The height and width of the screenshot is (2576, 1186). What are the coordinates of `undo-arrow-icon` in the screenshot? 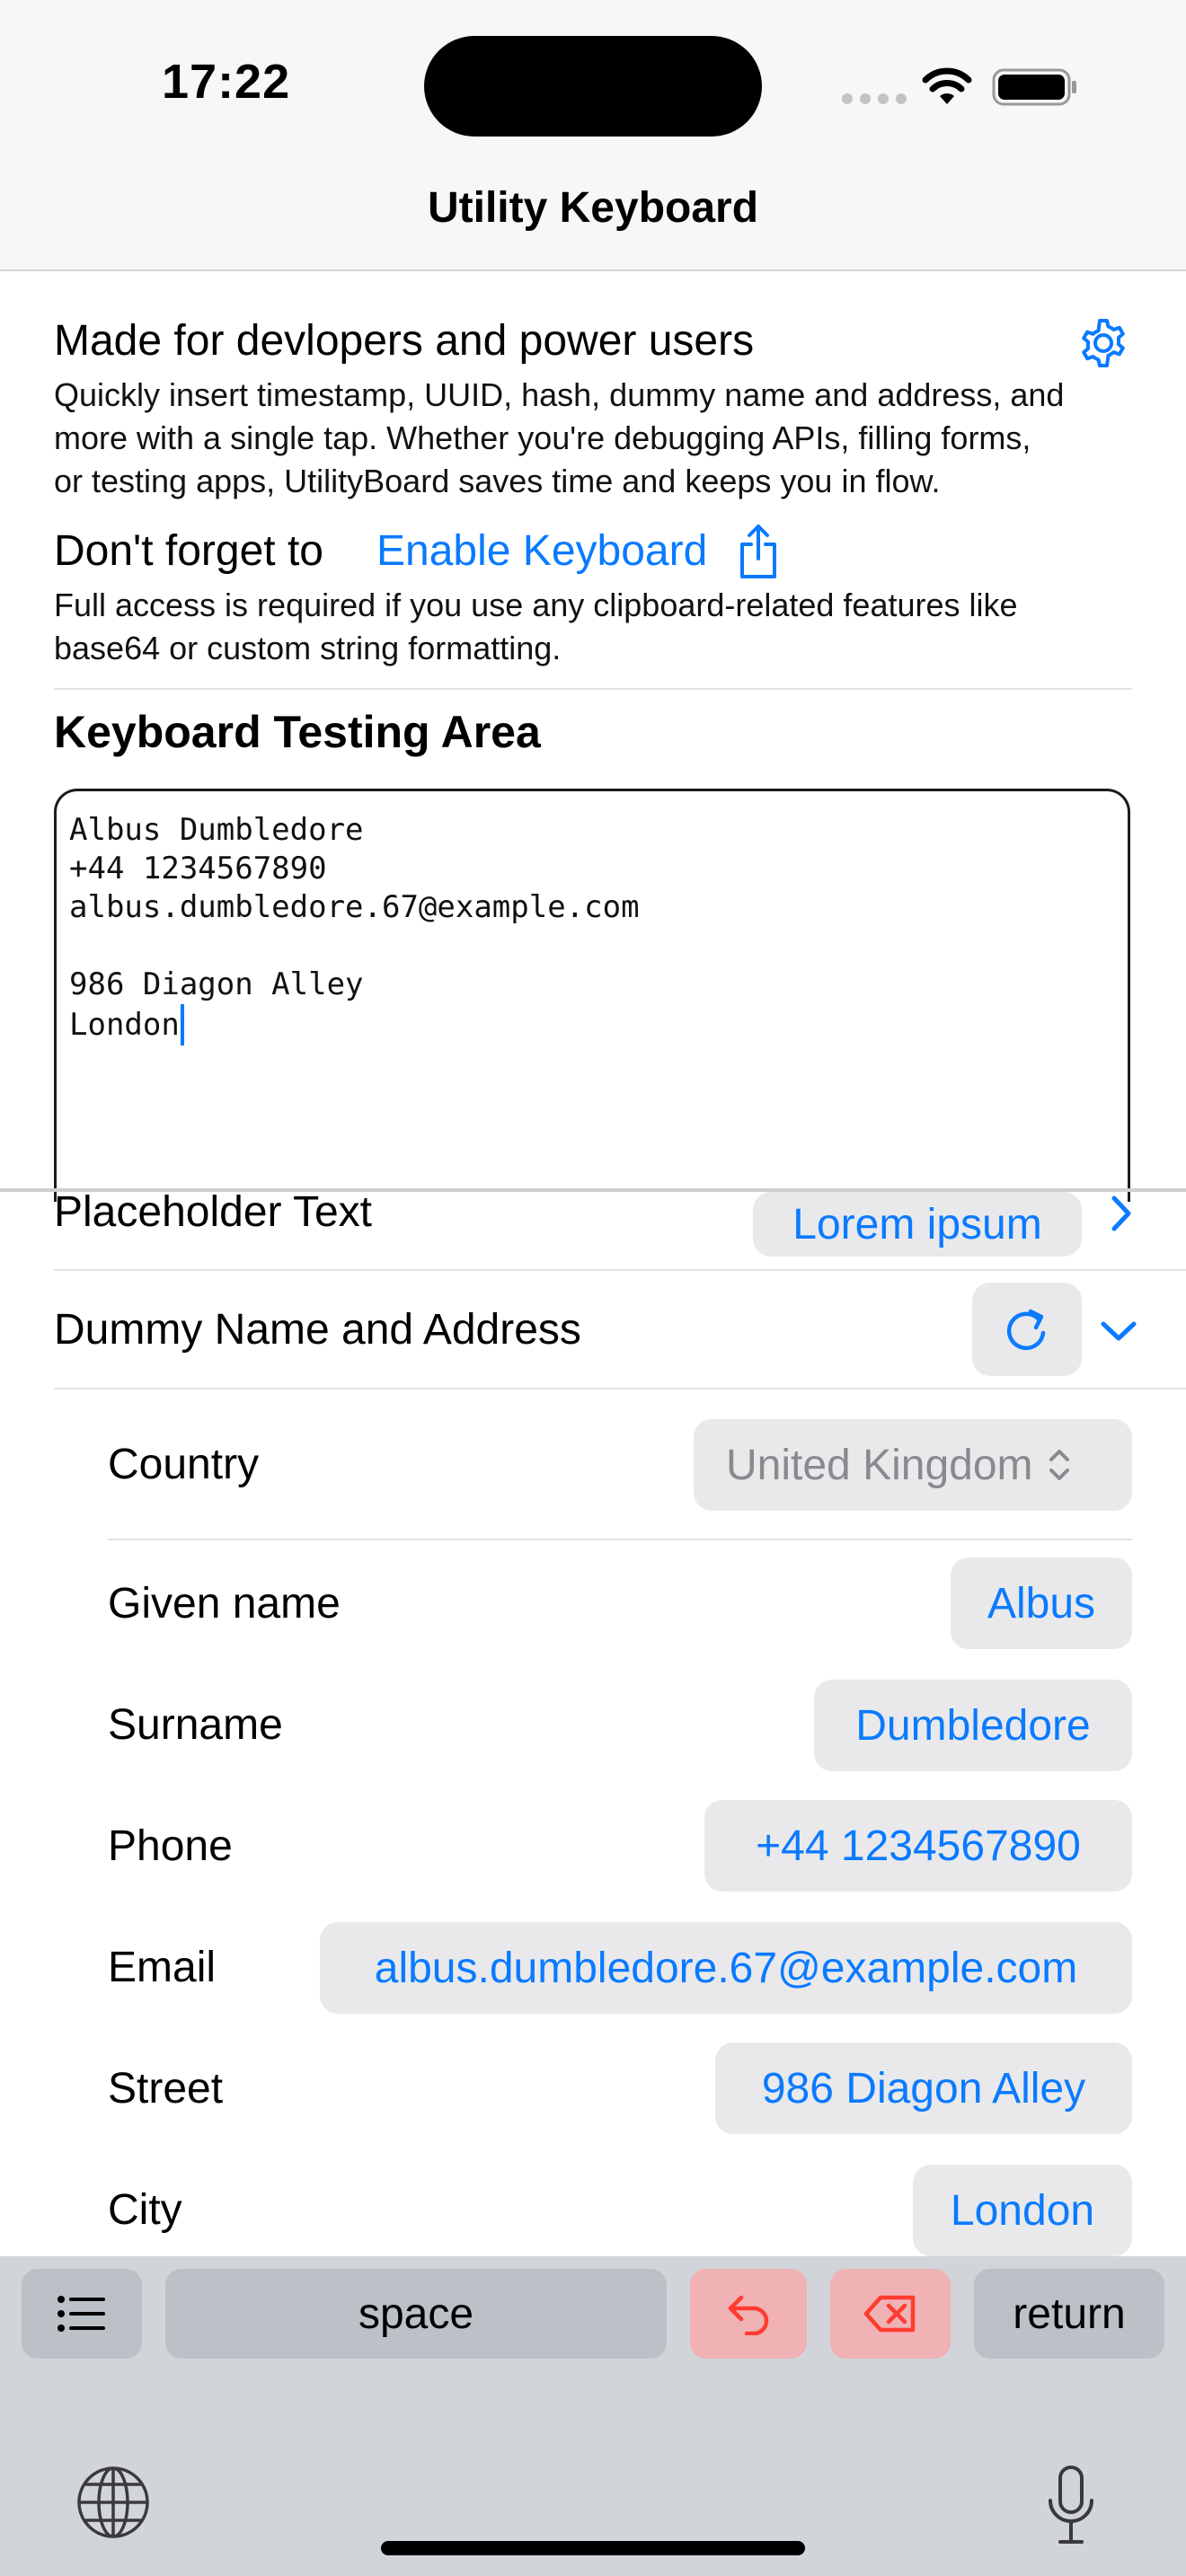 It's located at (748, 2315).